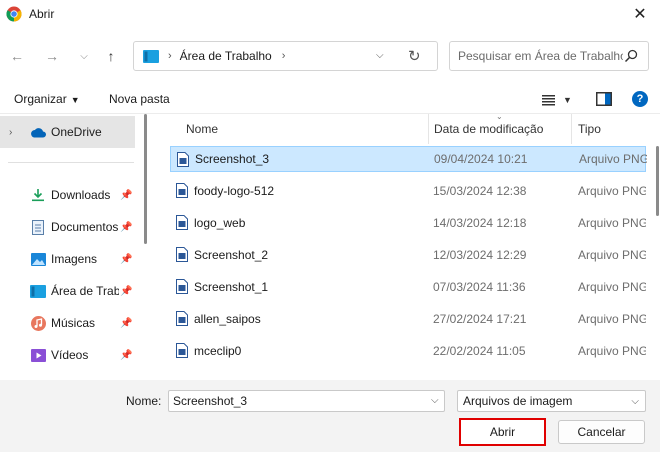 The width and height of the screenshot is (660, 452). I want to click on chevron-down-icon: ⌵, so click(435, 400).